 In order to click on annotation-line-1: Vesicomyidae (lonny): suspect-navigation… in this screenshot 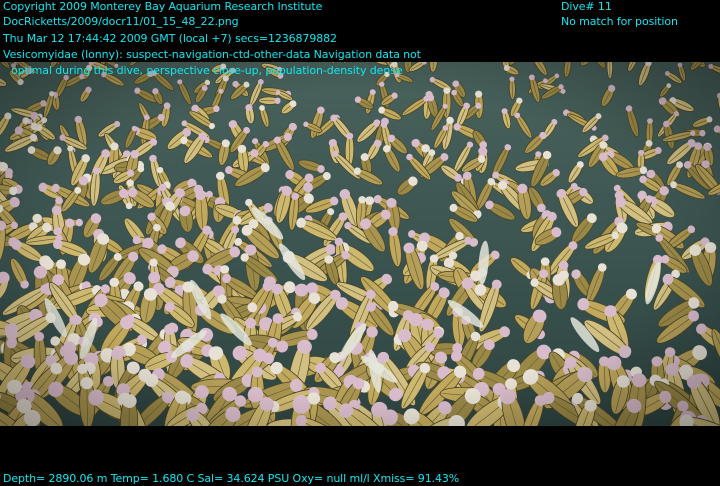, I will do `click(212, 54)`.